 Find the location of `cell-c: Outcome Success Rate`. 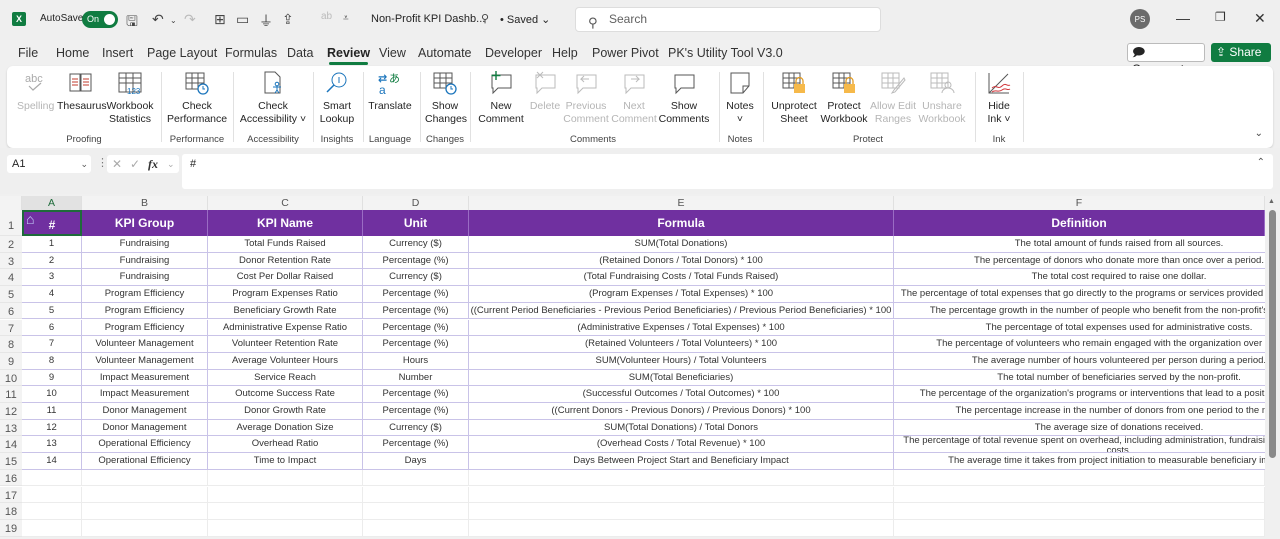

cell-c: Outcome Success Rate is located at coordinates (285, 394).